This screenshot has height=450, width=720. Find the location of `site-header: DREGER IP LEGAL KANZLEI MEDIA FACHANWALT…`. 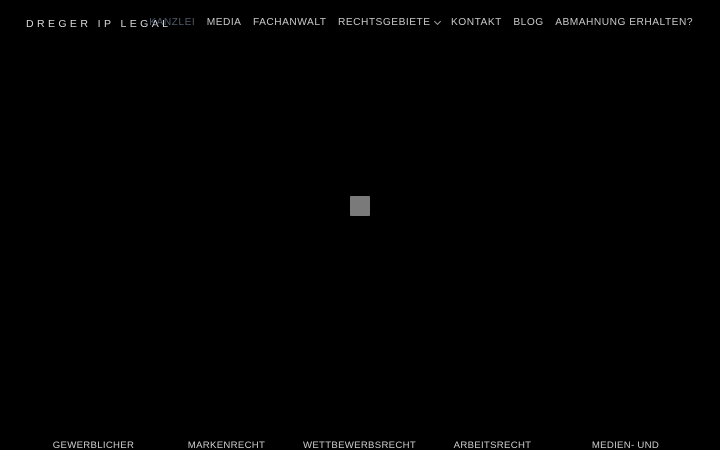

site-header: DREGER IP LEGAL KANZLEI MEDIA FACHANWALT… is located at coordinates (360, 24).